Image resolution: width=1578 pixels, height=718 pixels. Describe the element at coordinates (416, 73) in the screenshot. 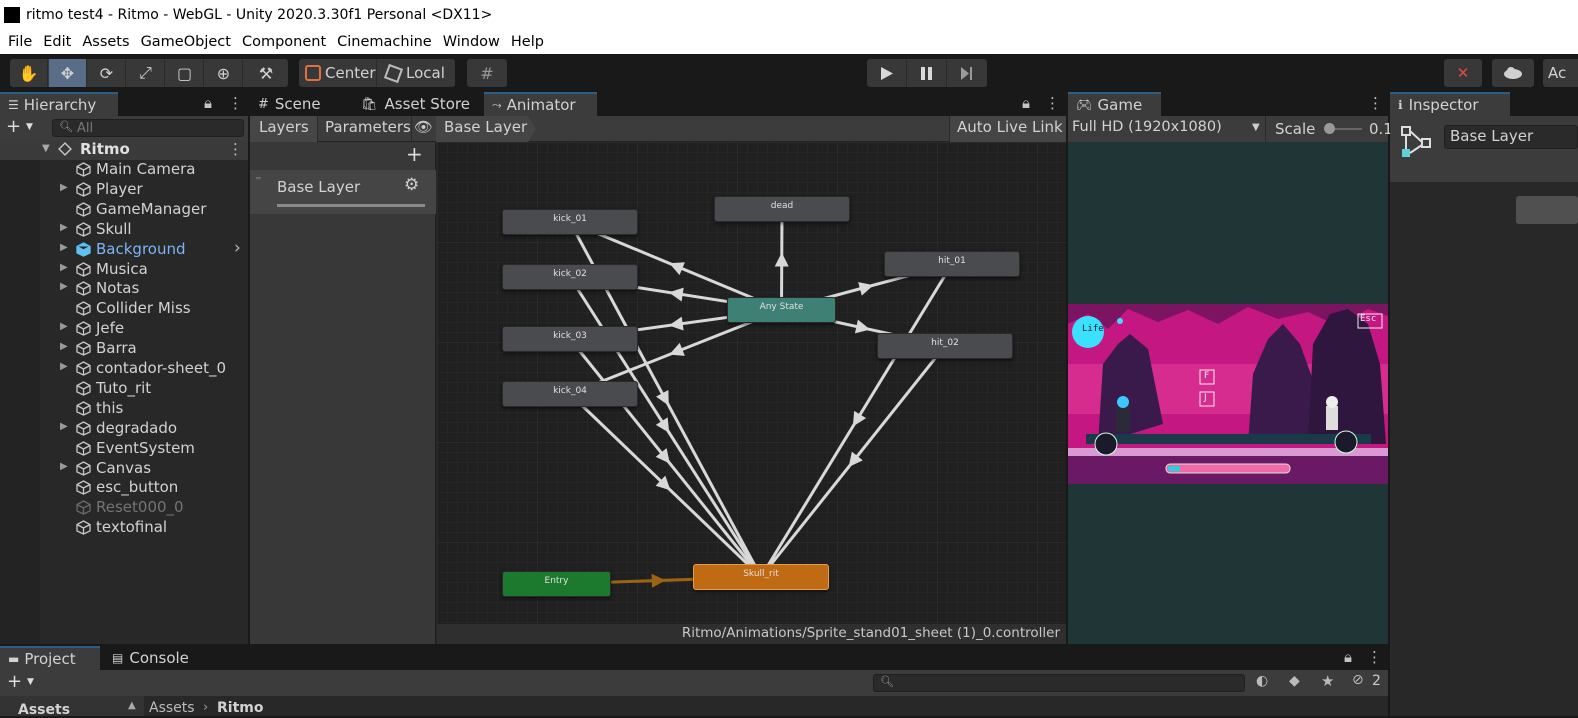

I see `pivot-local-button: Local` at that location.